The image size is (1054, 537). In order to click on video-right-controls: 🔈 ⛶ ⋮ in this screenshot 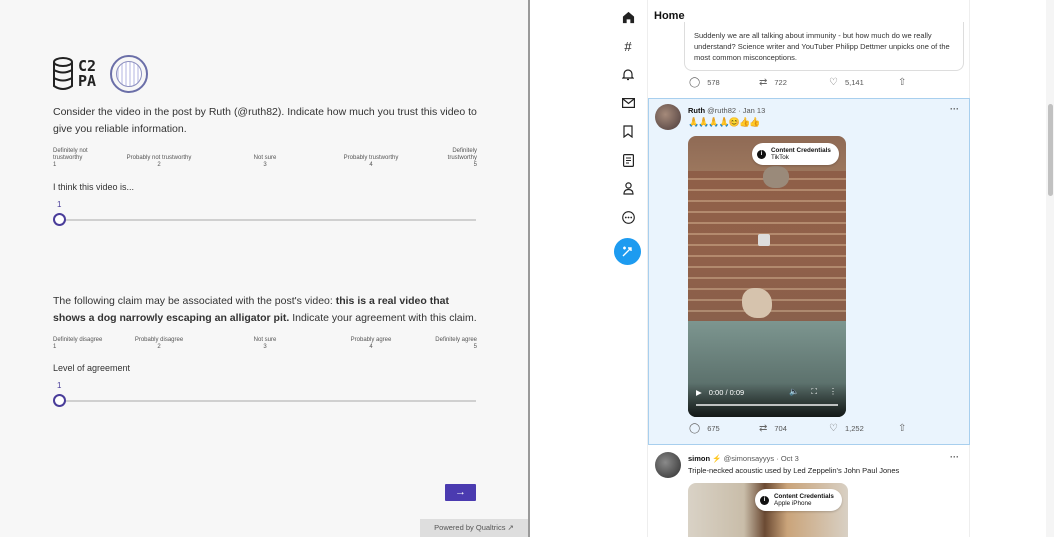, I will do `click(813, 392)`.